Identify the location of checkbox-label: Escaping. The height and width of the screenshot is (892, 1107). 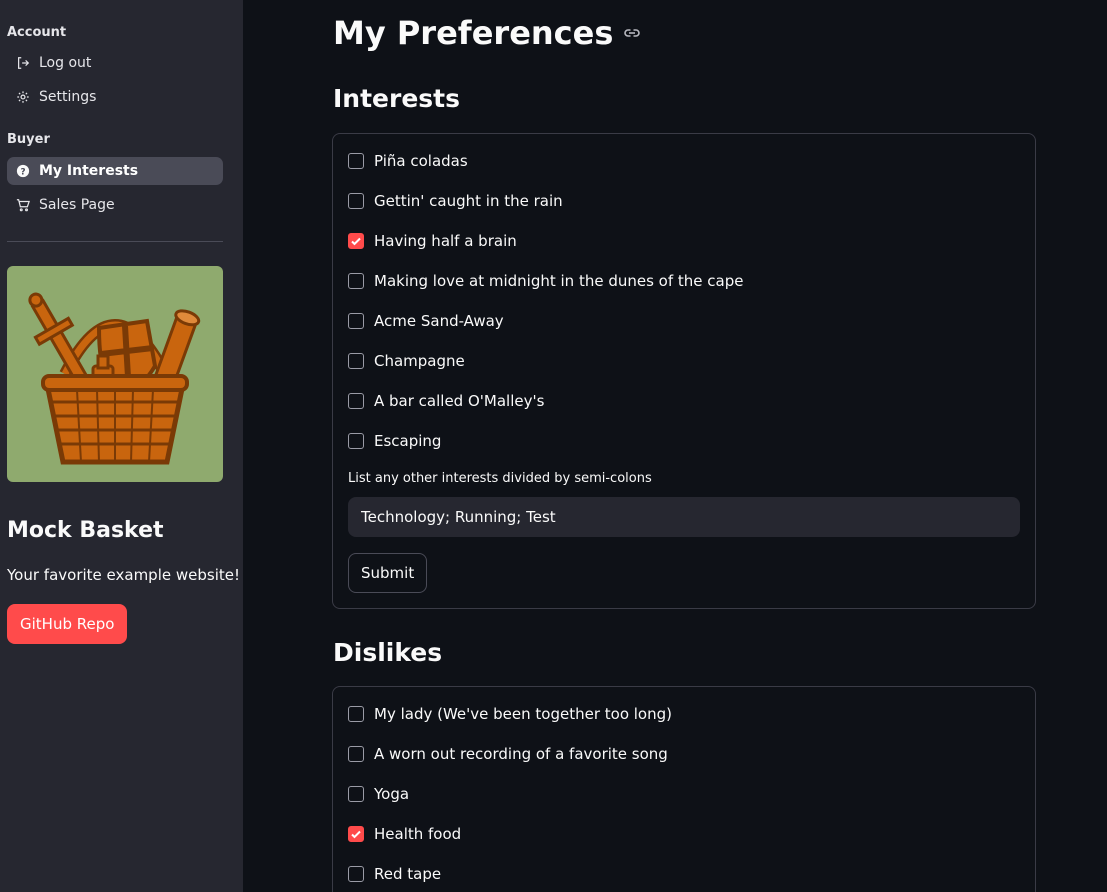
(408, 441).